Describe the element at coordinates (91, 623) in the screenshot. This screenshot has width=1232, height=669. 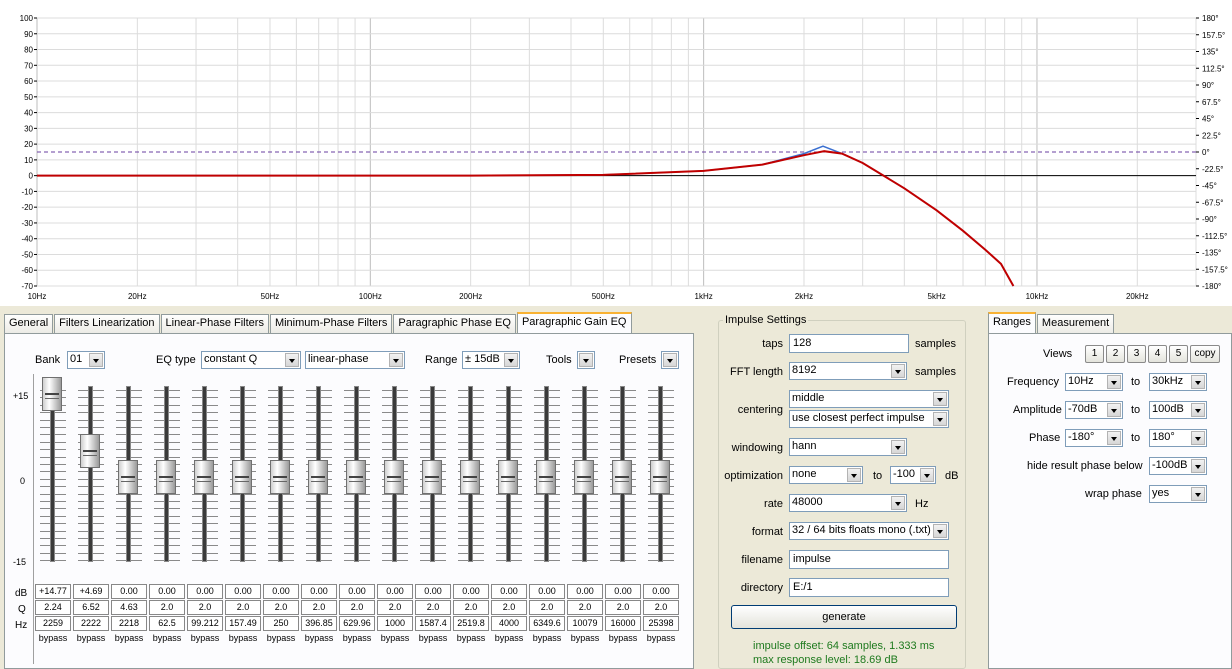
I see `band-frequency-field: 2222` at that location.